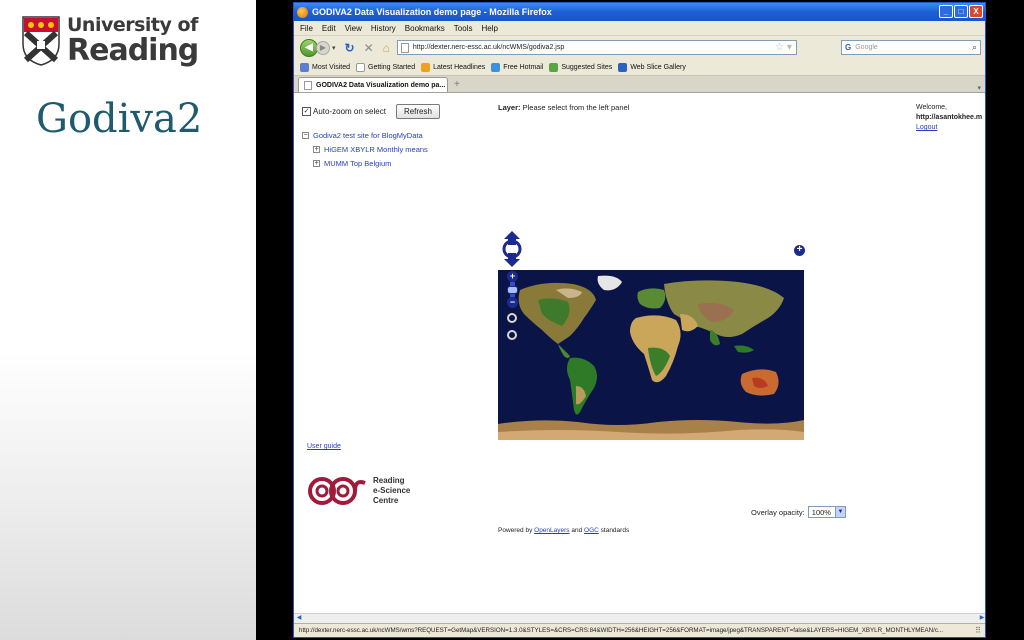 This screenshot has height=640, width=1024. What do you see at coordinates (350, 48) in the screenshot?
I see `reload-icon: ↻` at bounding box center [350, 48].